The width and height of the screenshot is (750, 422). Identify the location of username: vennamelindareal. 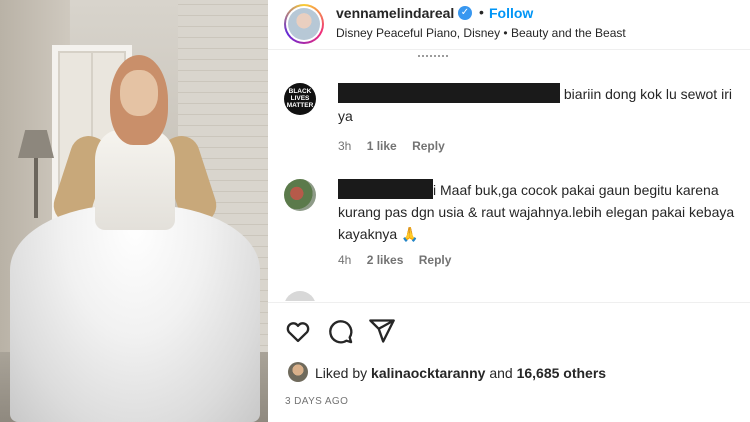
(395, 13).